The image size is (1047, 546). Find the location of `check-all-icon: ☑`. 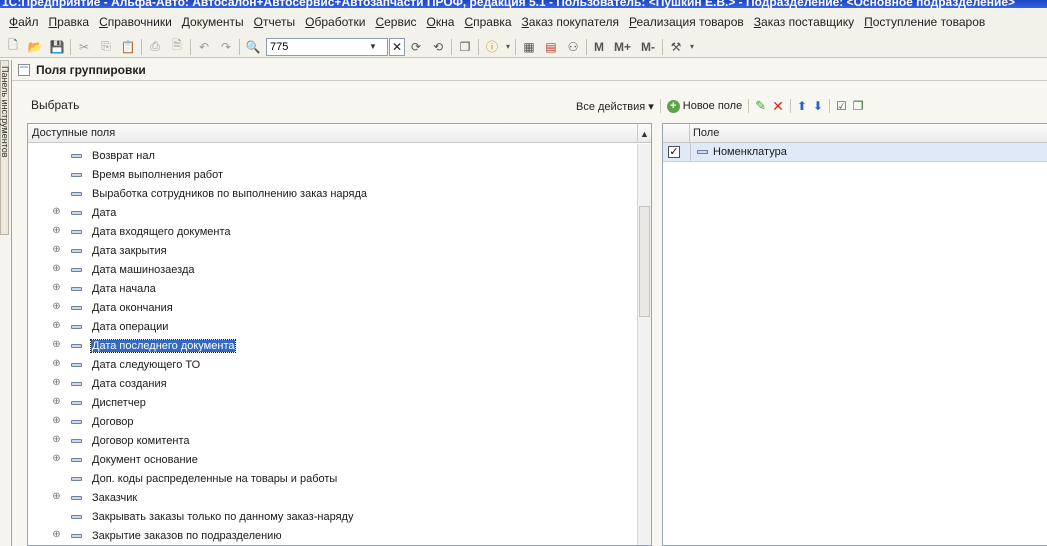

check-all-icon: ☑ is located at coordinates (841, 106).